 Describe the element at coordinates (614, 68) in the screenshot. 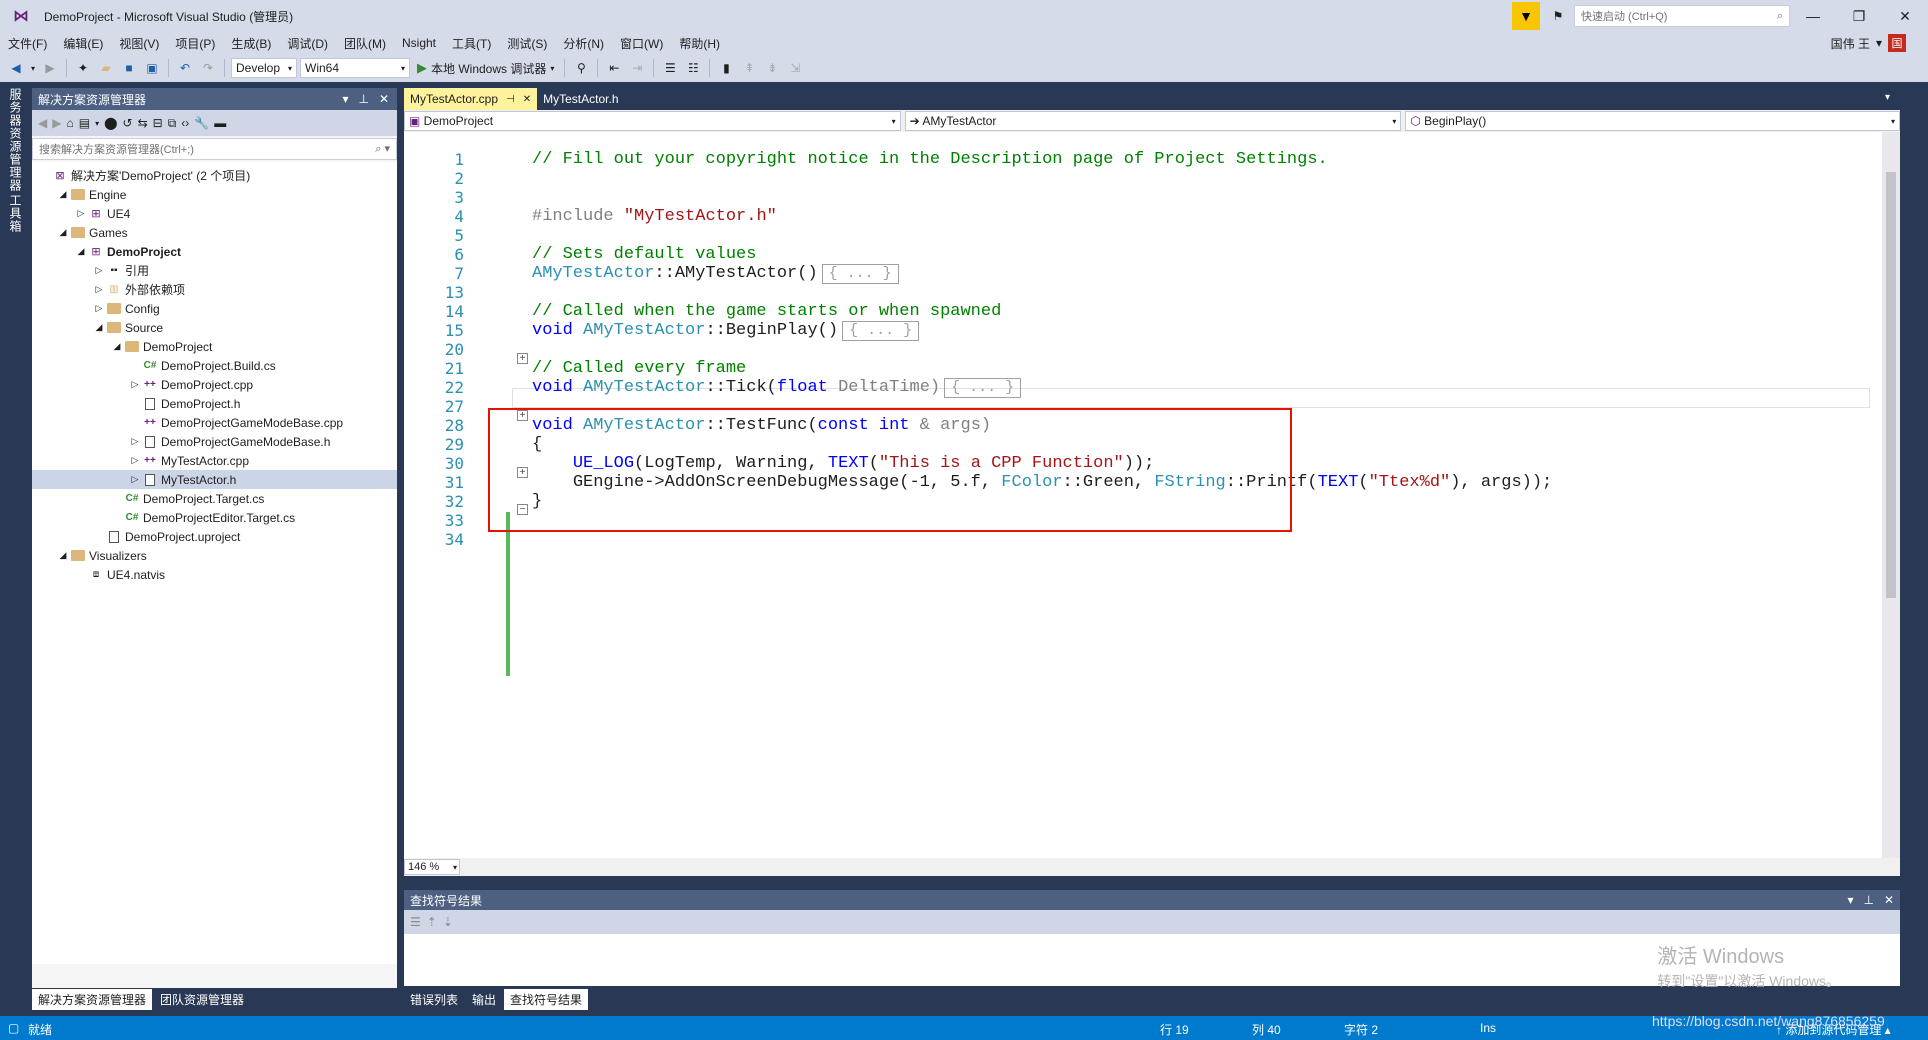

I see `step-icon: ⇤` at that location.